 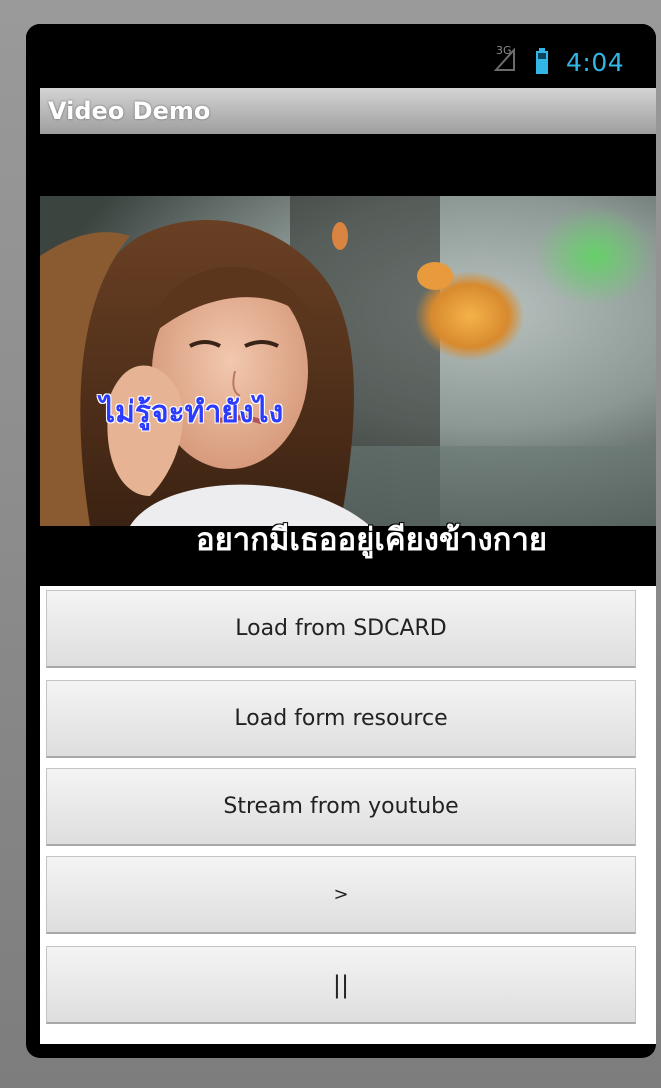 What do you see at coordinates (341, 807) in the screenshot?
I see `stream-from-youtube-button: Stream from youtube` at bounding box center [341, 807].